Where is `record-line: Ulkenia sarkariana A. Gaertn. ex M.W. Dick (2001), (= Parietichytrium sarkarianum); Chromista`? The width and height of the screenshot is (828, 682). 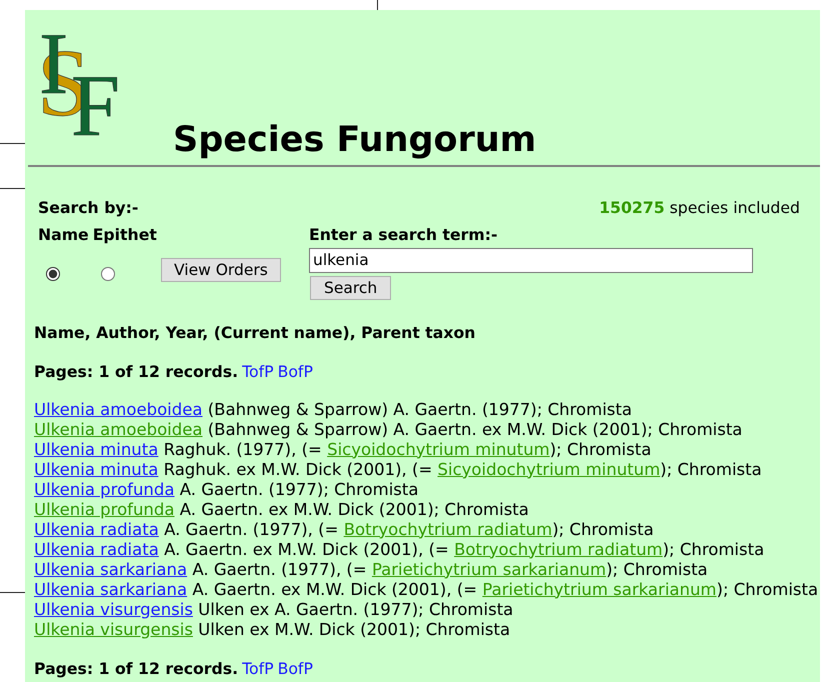
record-line: Ulkenia sarkariana A. Gaertn. ex M.W. Dick (2001), (= Parietichytrium sarkarianum); Chromista is located at coordinates (427, 590).